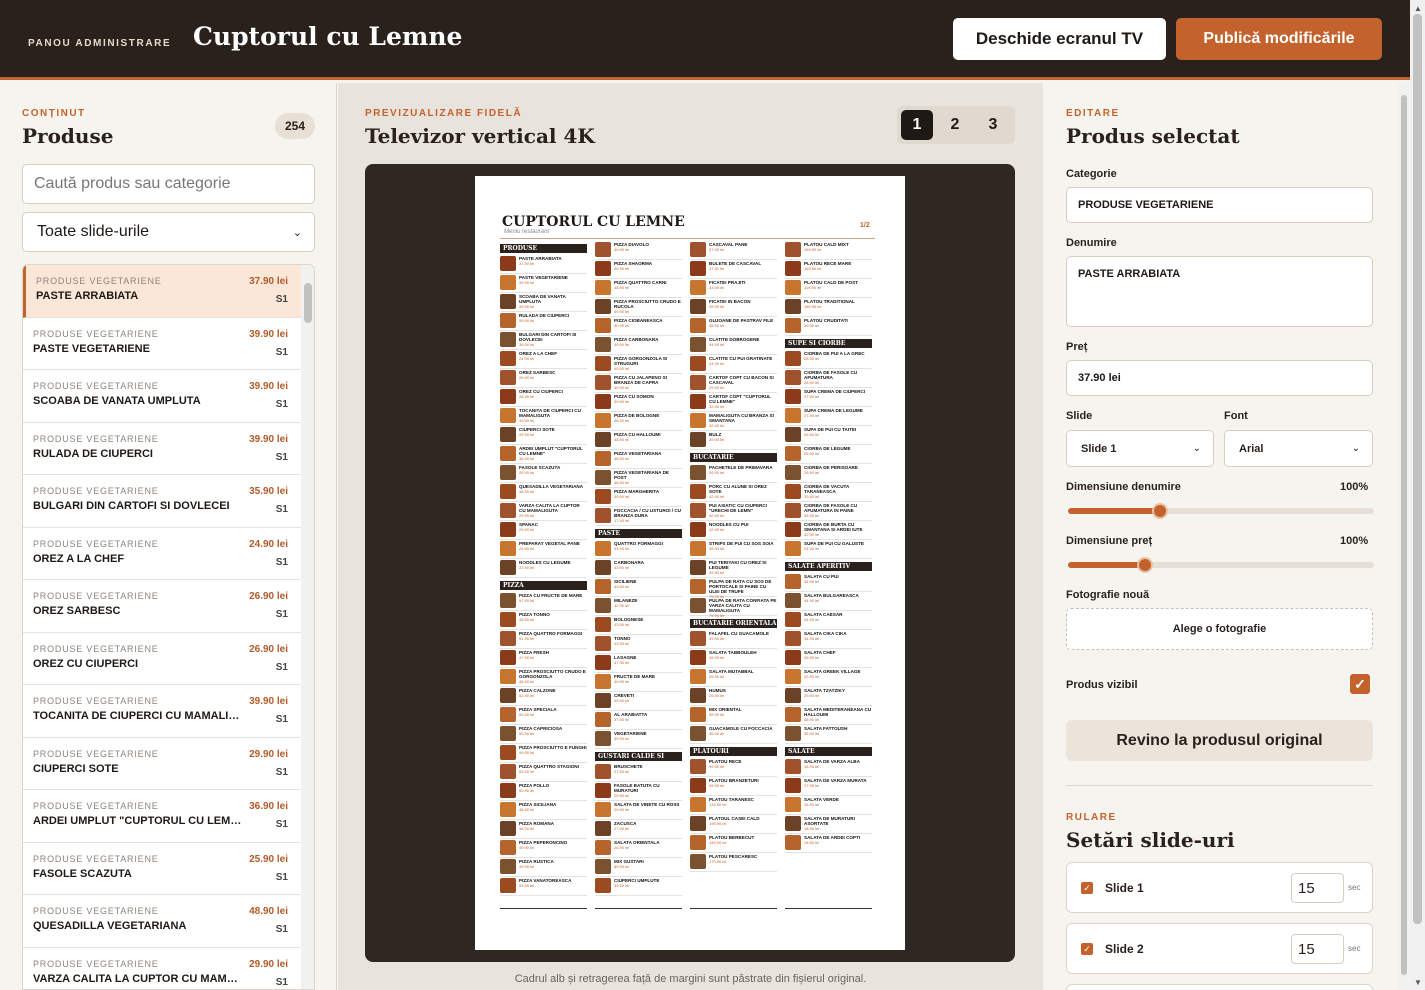 This screenshot has height=990, width=1425. What do you see at coordinates (638, 606) in the screenshot?
I see `menu-item: MILANEZE 42.90 lei` at bounding box center [638, 606].